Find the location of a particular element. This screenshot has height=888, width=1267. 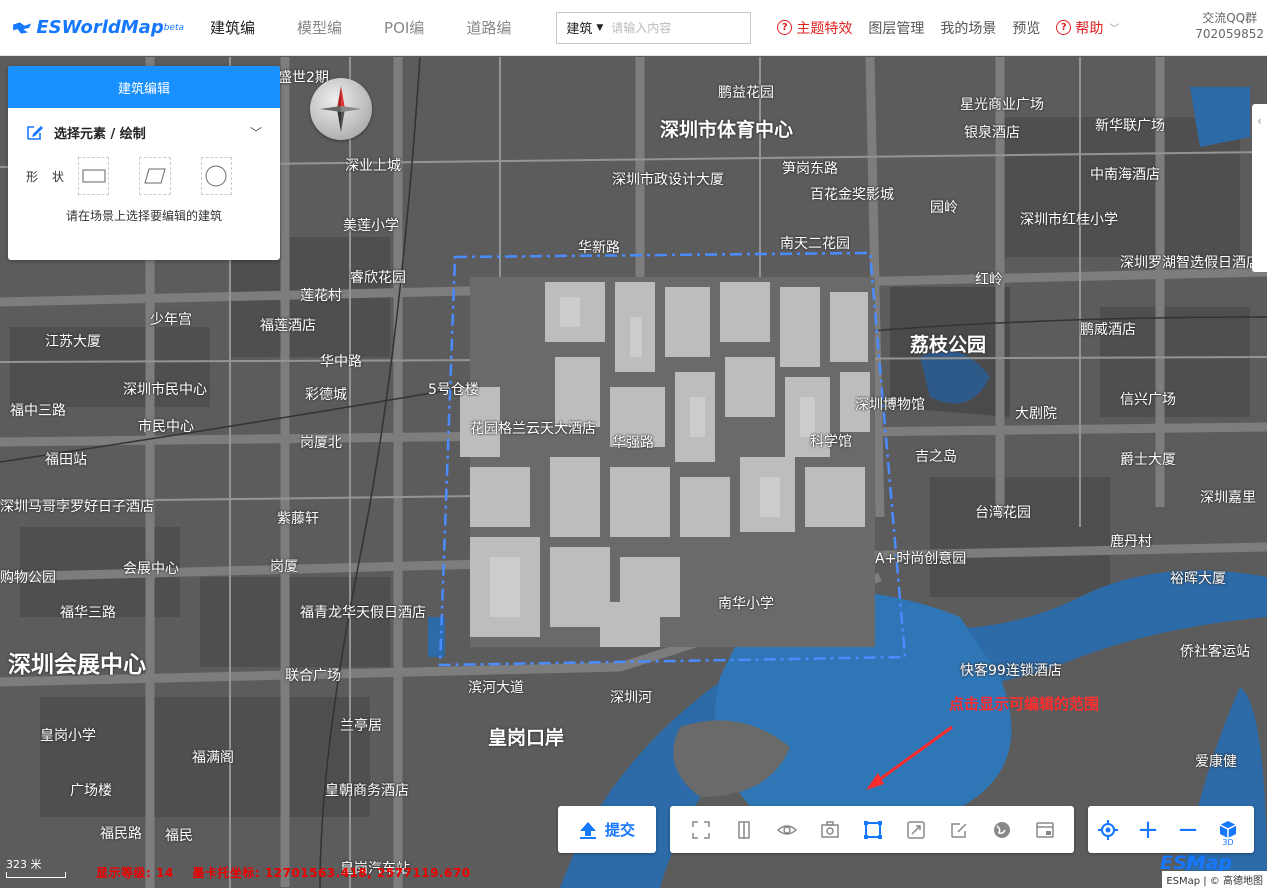

locate-button is located at coordinates (1108, 829).